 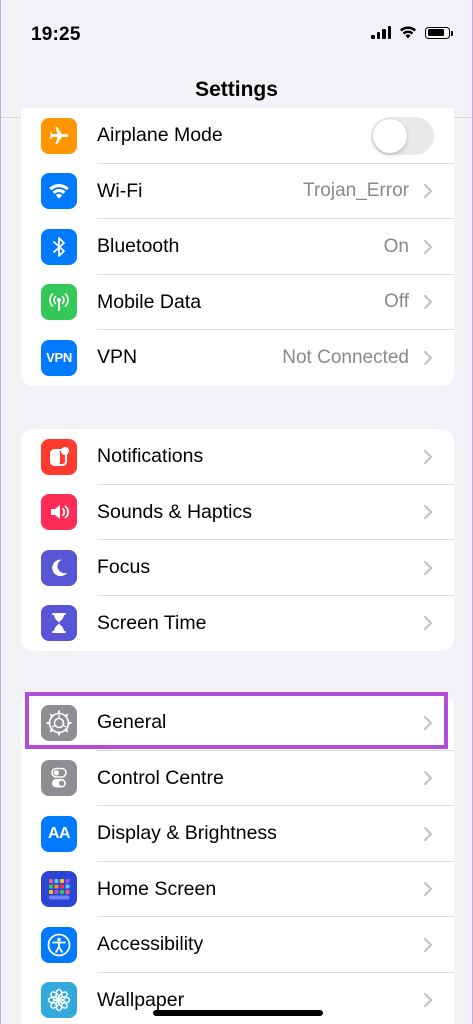 I want to click on sounds-haptics-row: Sounds & Haptics, so click(x=237, y=512).